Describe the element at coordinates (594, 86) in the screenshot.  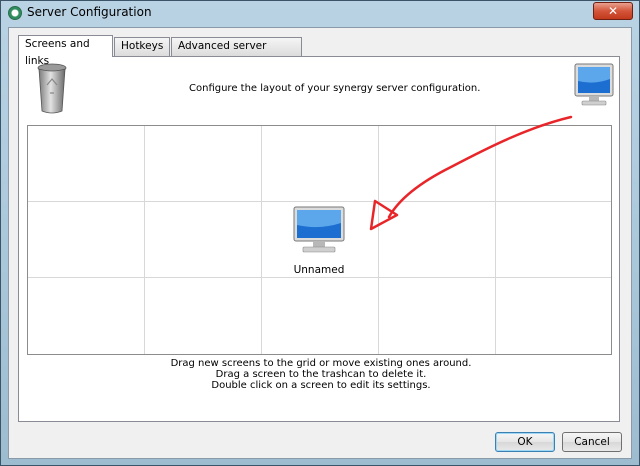
I see `new-screen-monitor-icon` at that location.